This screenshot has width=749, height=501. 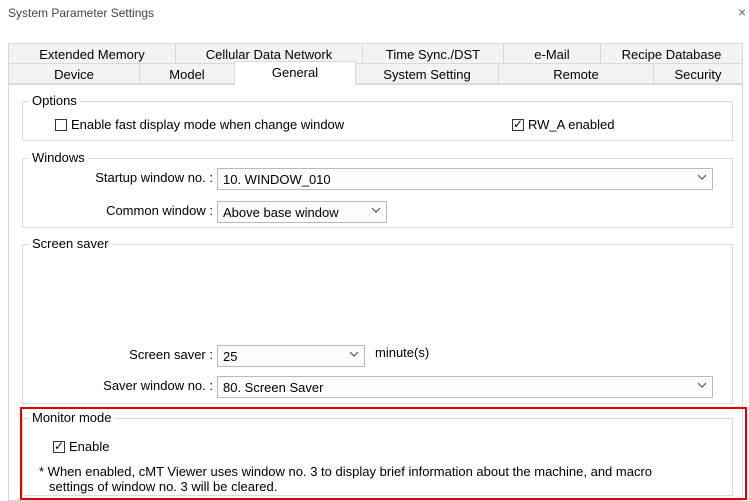 What do you see at coordinates (70, 244) in the screenshot?
I see `screen-saver-label: Screen saver` at bounding box center [70, 244].